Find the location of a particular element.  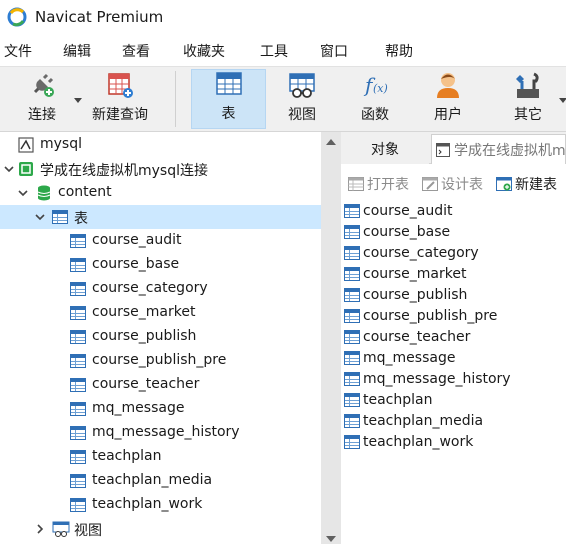

object-list-item: course_base is located at coordinates (397, 231).